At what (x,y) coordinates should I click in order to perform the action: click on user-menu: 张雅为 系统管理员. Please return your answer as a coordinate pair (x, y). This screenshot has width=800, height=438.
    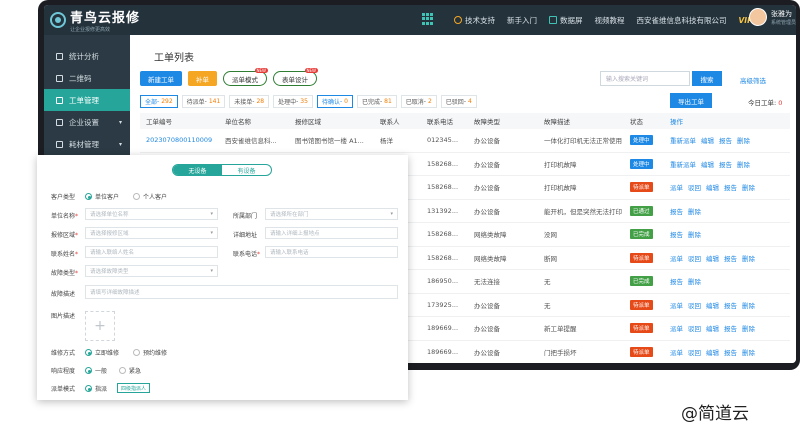
    Looking at the image, I should click on (772, 17).